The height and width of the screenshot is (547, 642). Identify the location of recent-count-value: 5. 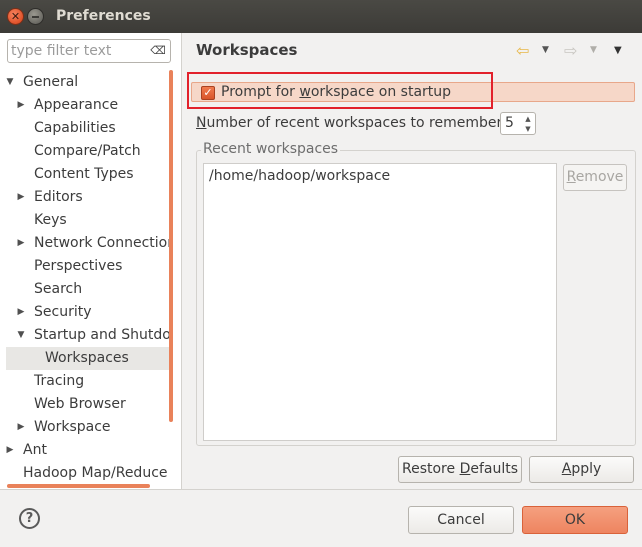
(509, 123).